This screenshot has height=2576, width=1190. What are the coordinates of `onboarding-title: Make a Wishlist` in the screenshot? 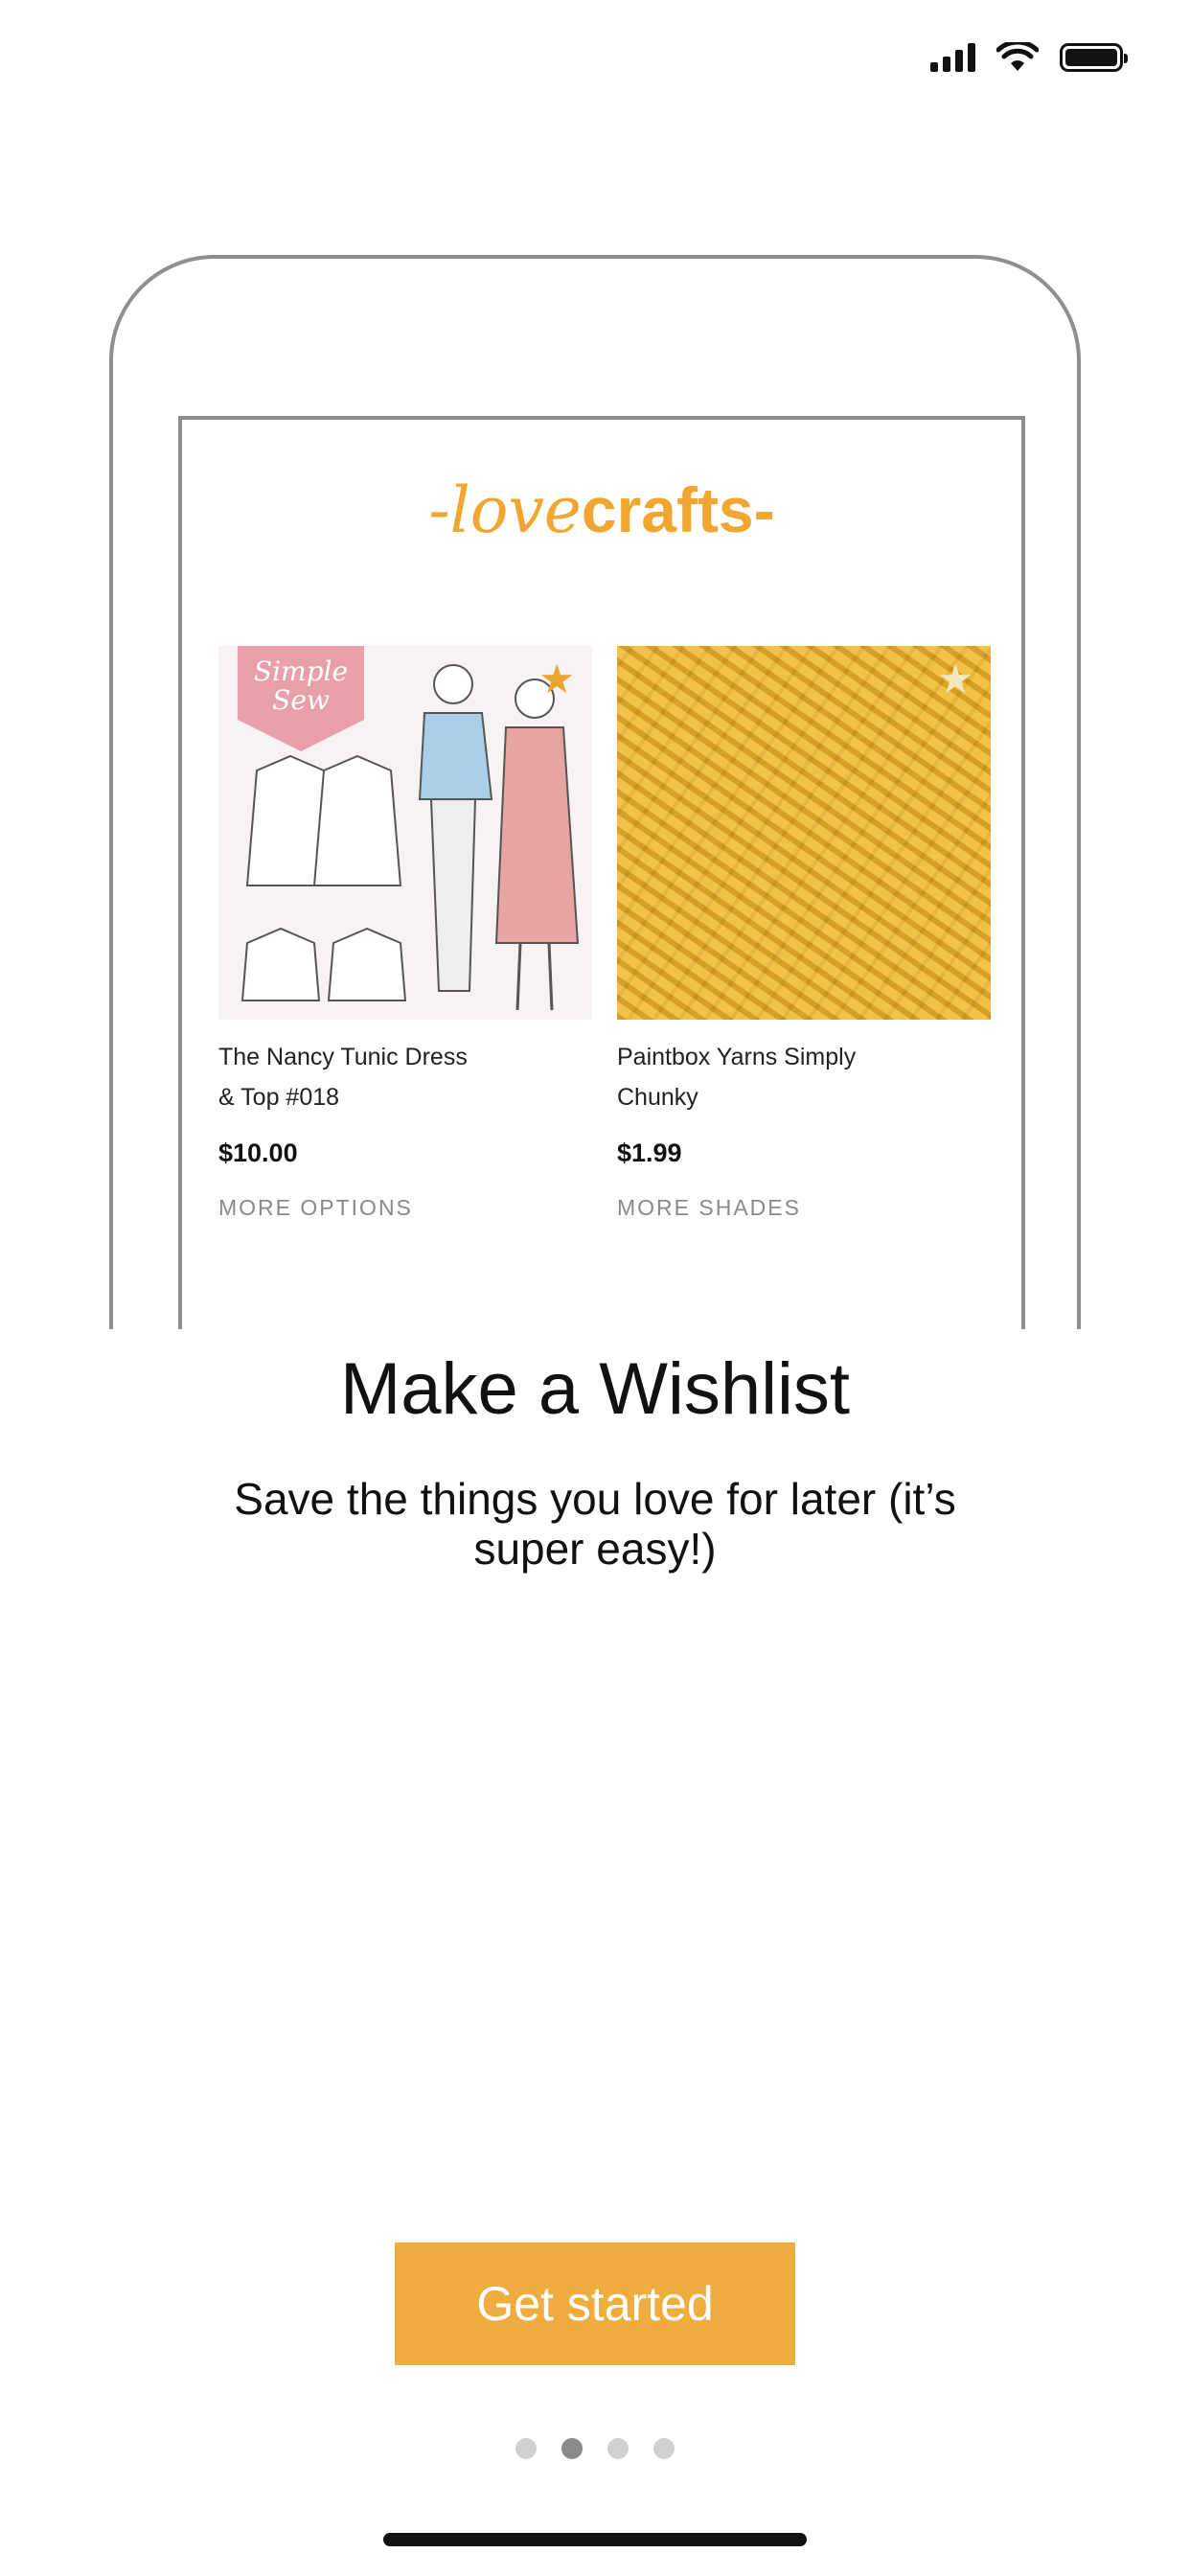 It's located at (595, 1389).